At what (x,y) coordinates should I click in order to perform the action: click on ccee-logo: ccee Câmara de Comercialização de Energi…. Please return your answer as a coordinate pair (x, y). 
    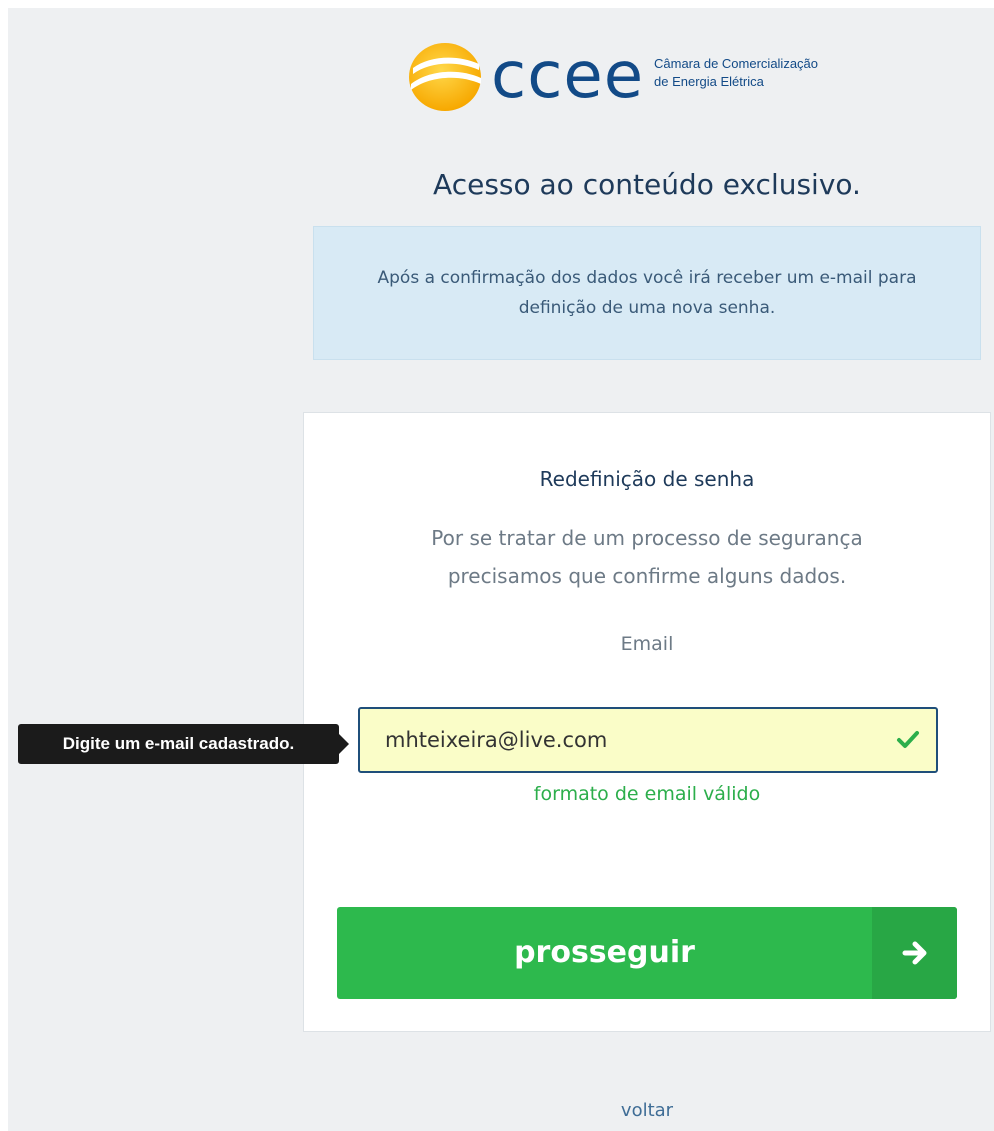
    Looking at the image, I should click on (652, 77).